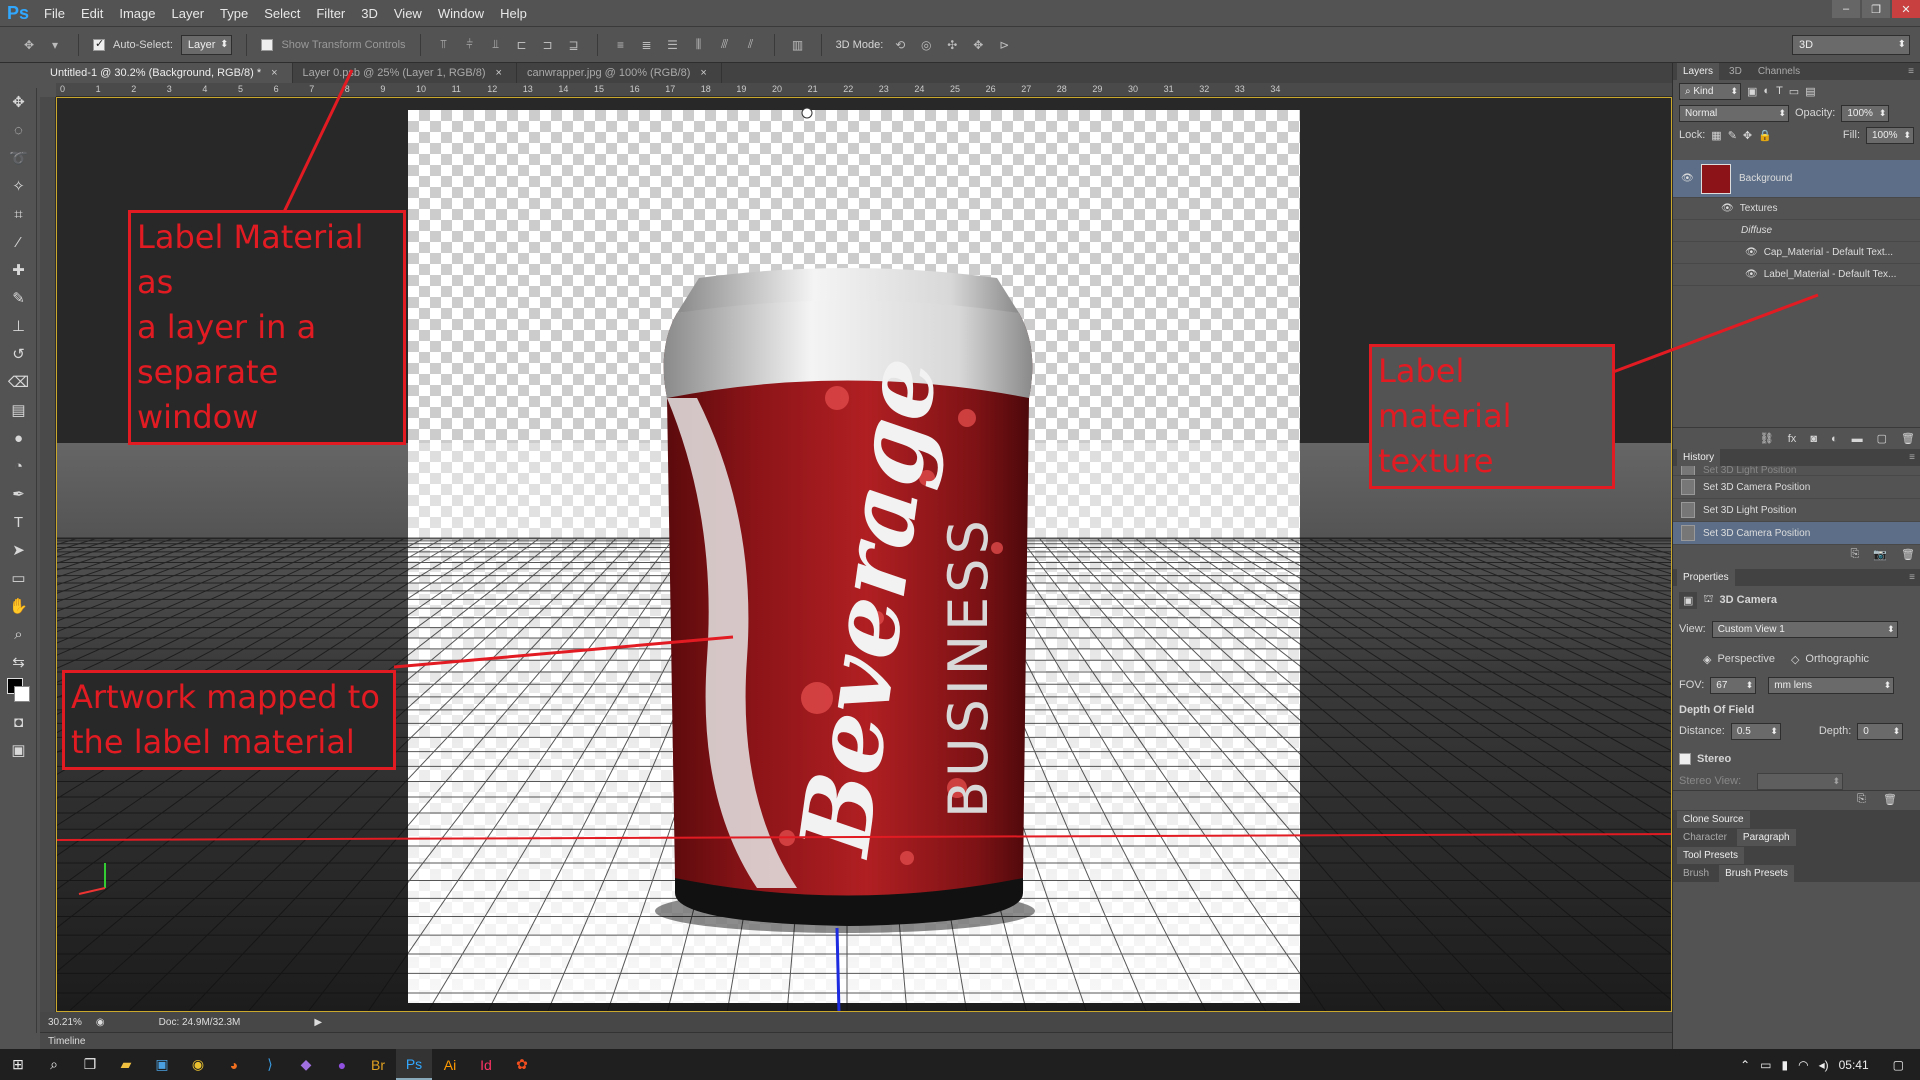 Image resolution: width=1920 pixels, height=1080 pixels. Describe the element at coordinates (18, 662) in the screenshot. I see `default-colors-icon: ⇆` at that location.